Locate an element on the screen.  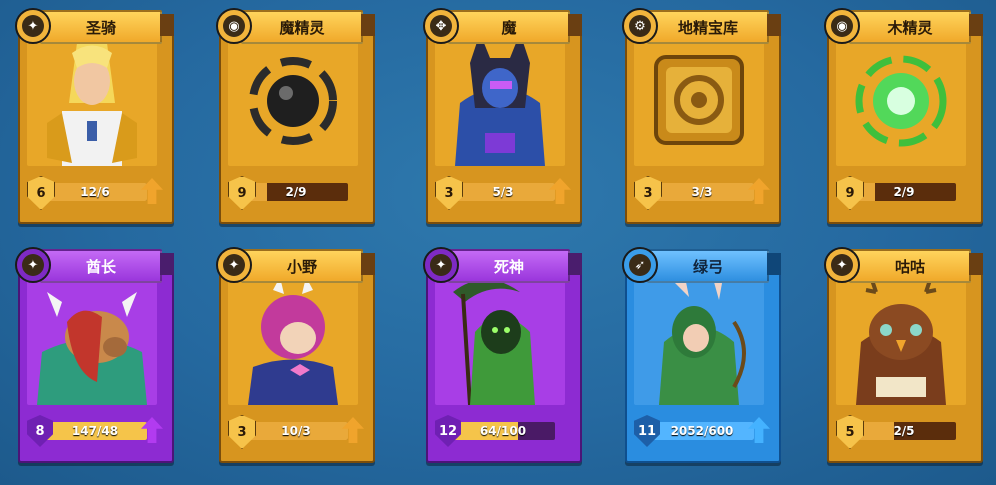
level-progress: 3 5/3 is located at coordinates (503, 193).